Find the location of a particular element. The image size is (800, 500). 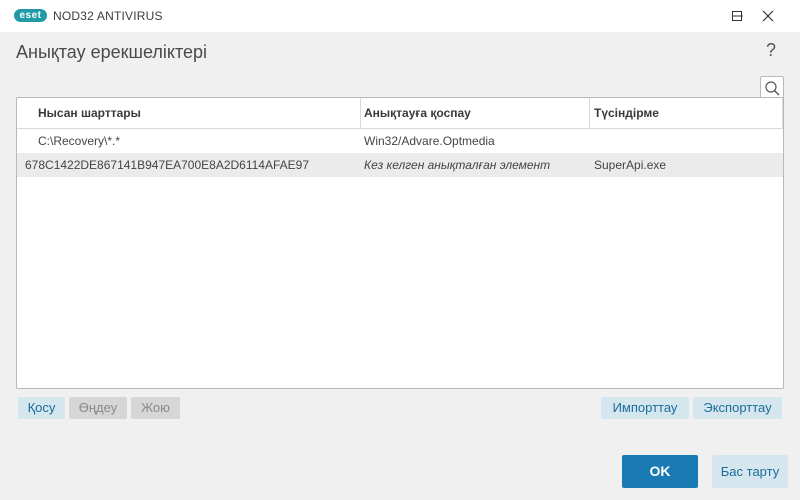

cell-object: C:\Recovery\*.* is located at coordinates (79, 141).